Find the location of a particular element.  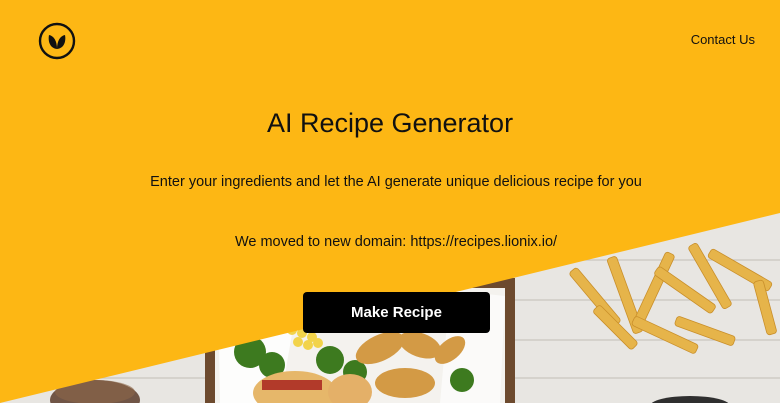

logo is located at coordinates (57, 41).